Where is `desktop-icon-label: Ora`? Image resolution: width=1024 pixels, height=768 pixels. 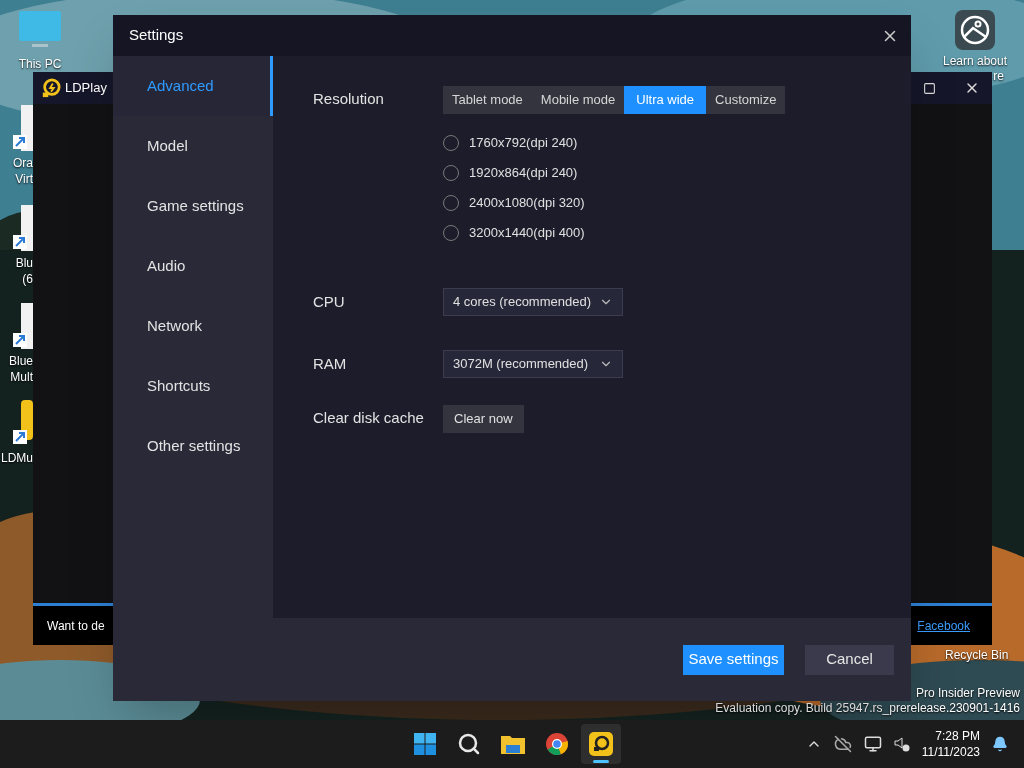
desktop-icon-label: Ora is located at coordinates (23, 163).